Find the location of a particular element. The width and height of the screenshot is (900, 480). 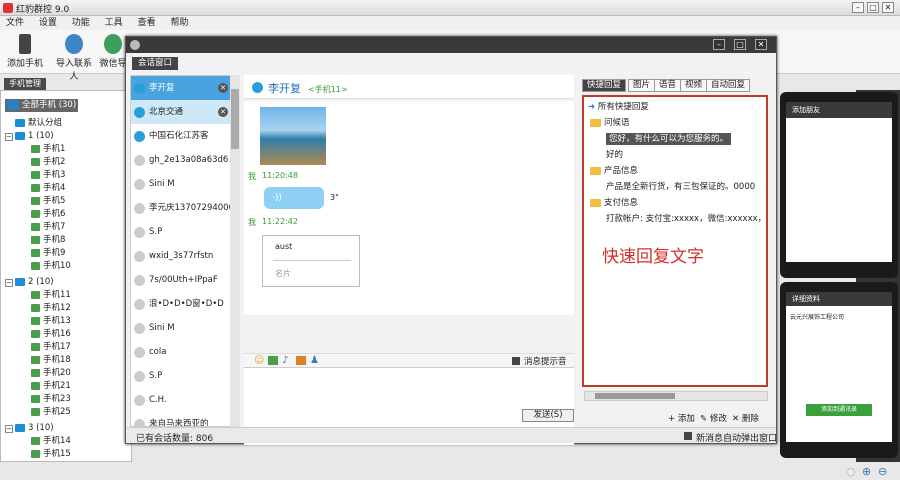

minimize-button: – is located at coordinates (858, 7).